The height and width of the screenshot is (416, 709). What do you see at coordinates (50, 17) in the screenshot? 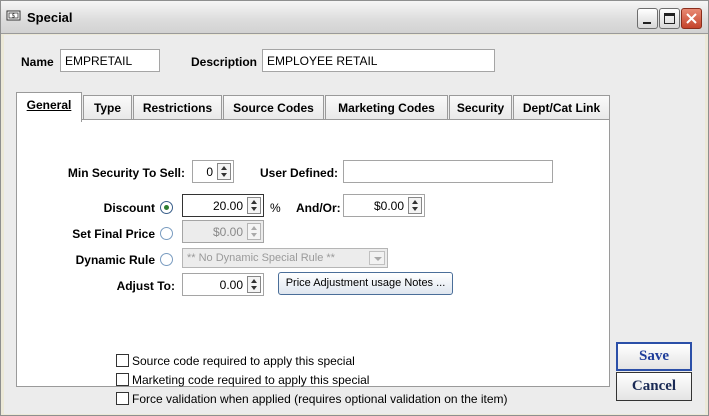
I see `window-title: Special` at bounding box center [50, 17].